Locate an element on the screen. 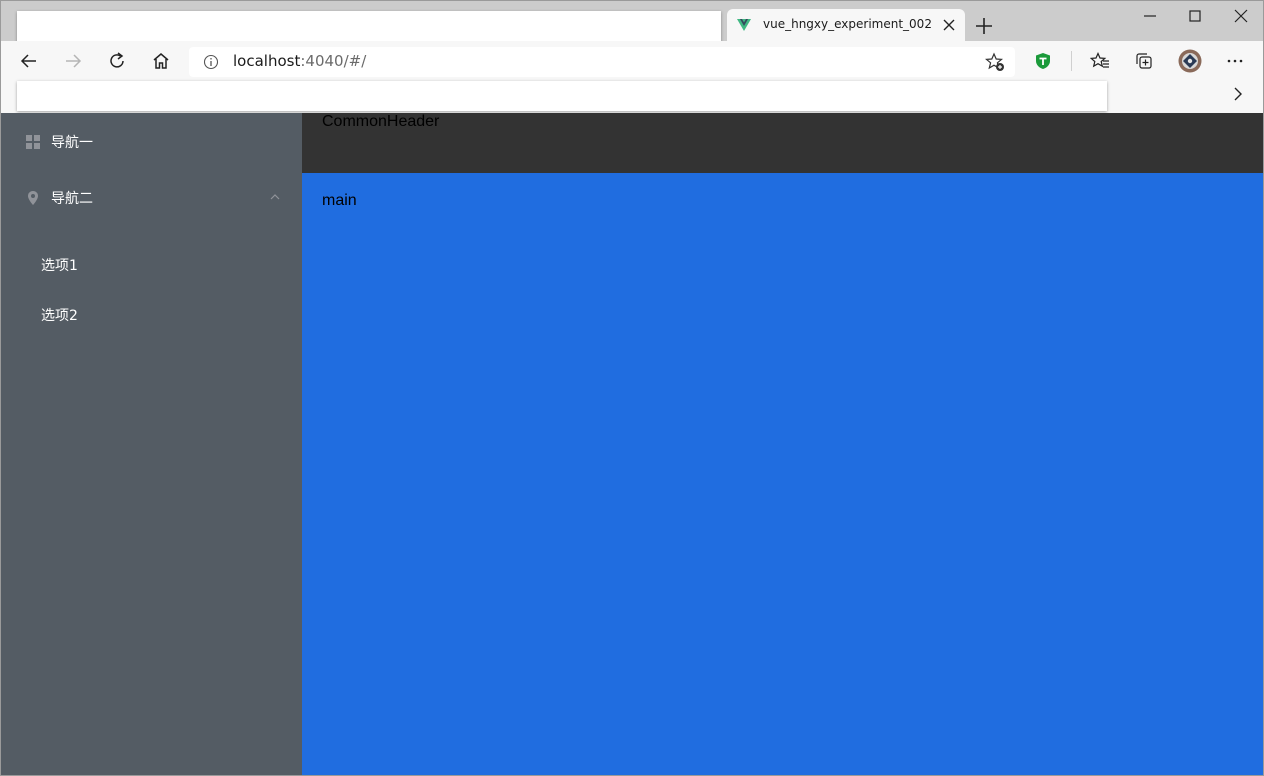 The width and height of the screenshot is (1264, 776). menu-item-nav-1: 导航一 is located at coordinates (151, 141).